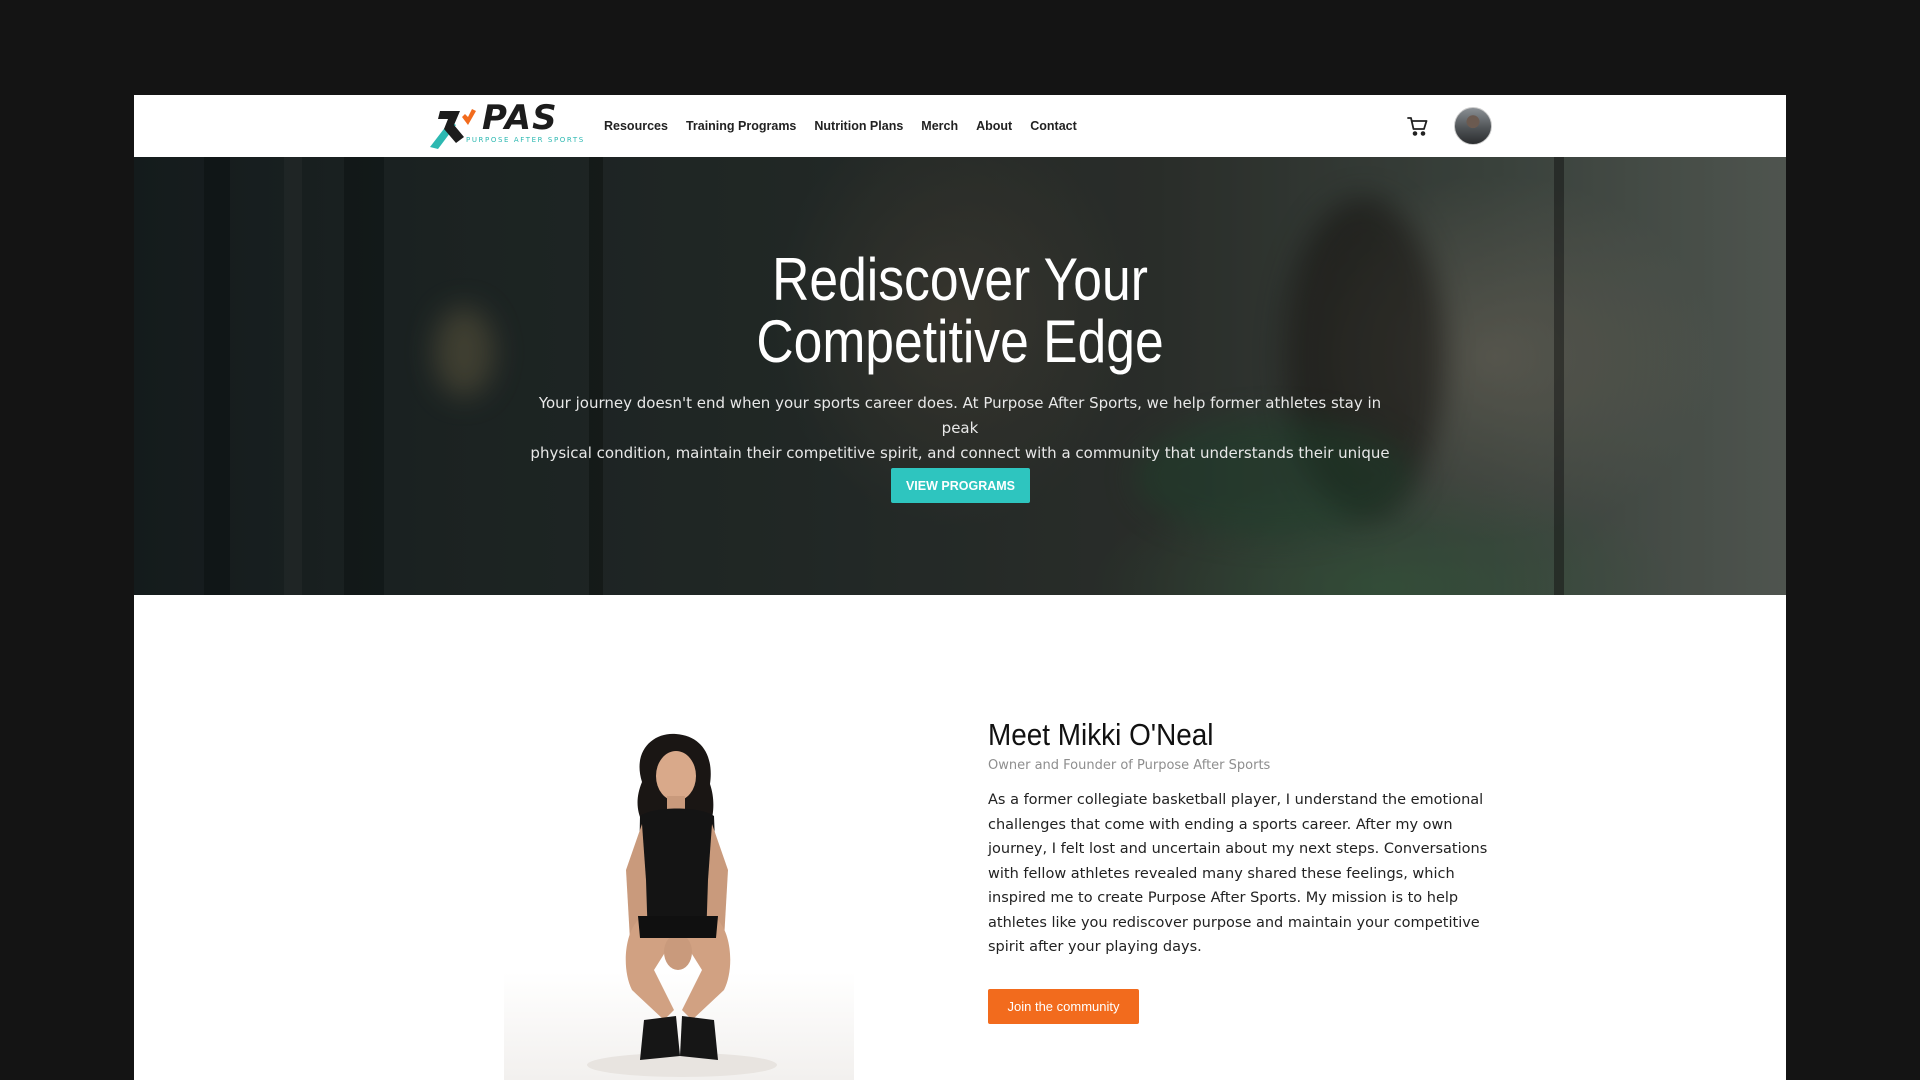 This screenshot has height=1080, width=1920. What do you see at coordinates (960, 279) in the screenshot?
I see `hero-title-line-1: Rediscover Your` at bounding box center [960, 279].